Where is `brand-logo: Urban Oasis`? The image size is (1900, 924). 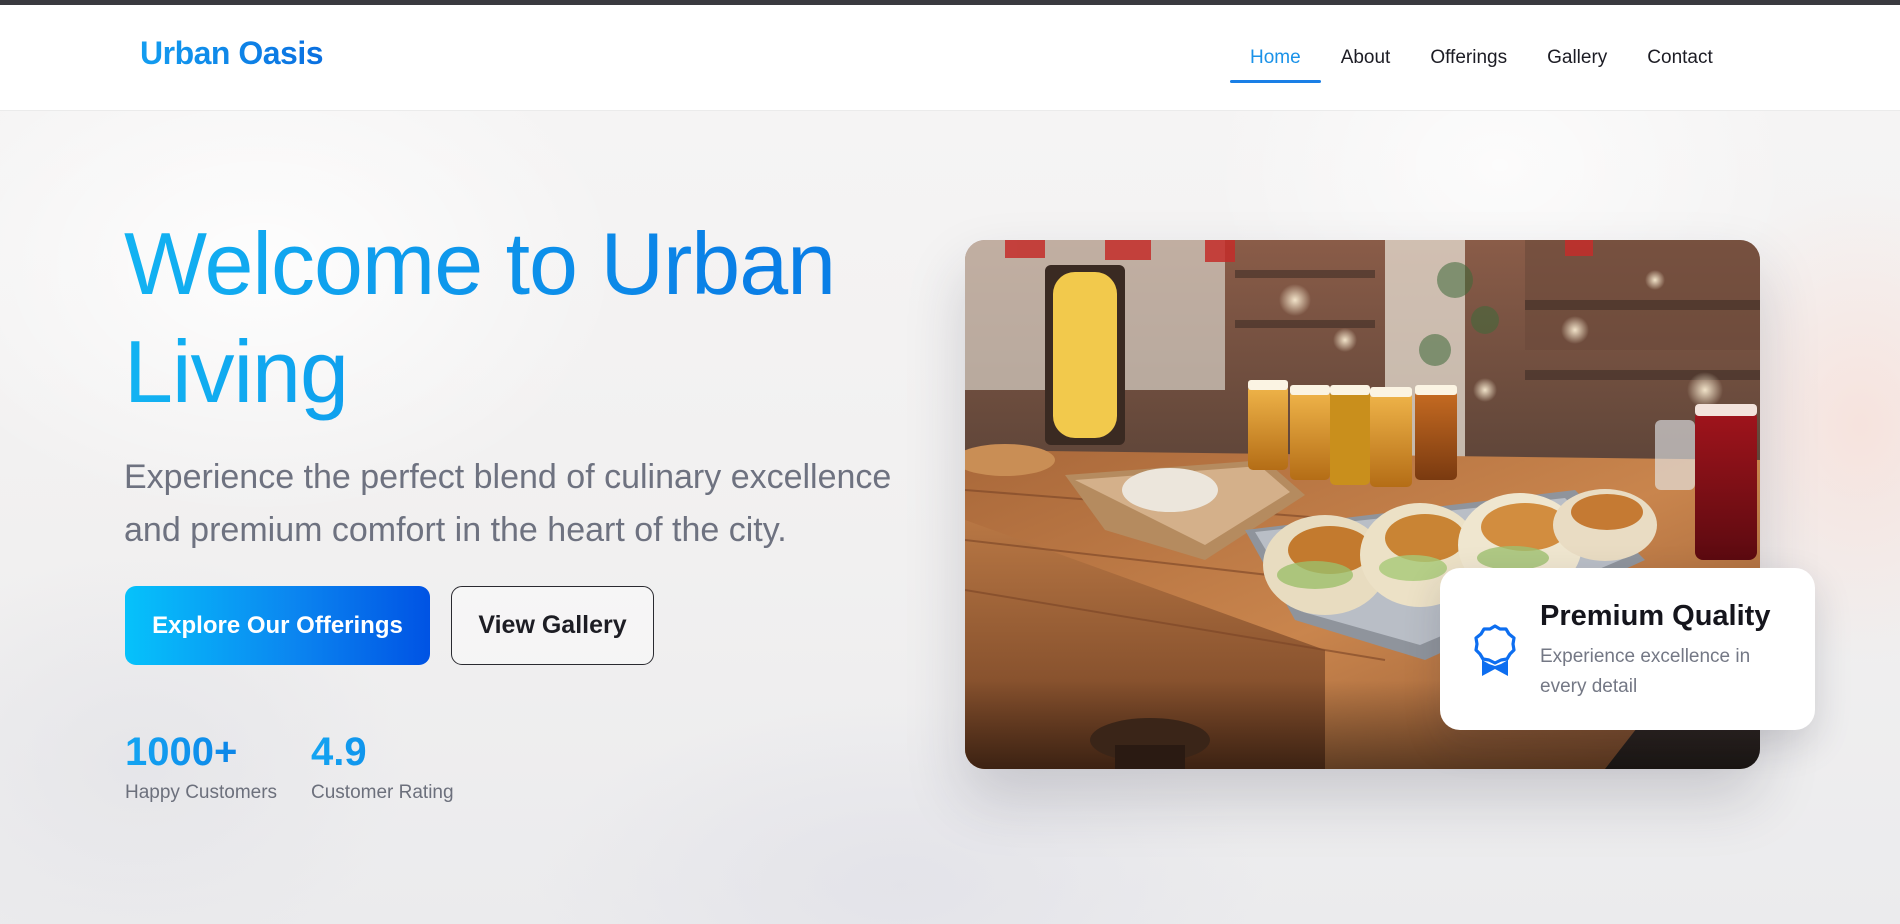
brand-logo: Urban Oasis is located at coordinates (232, 53).